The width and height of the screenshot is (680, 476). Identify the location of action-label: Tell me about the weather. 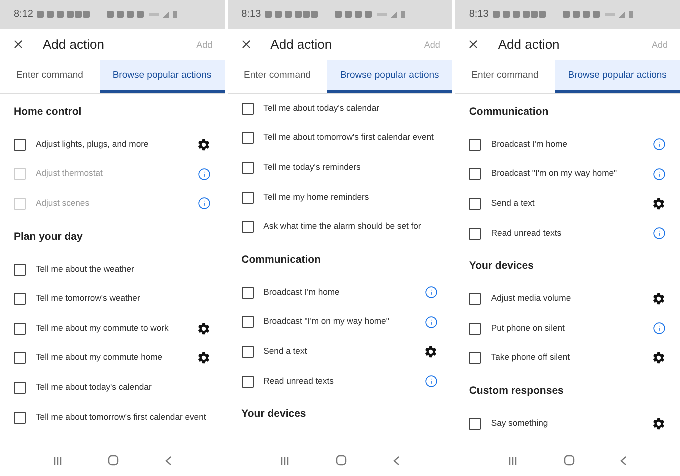
(86, 269).